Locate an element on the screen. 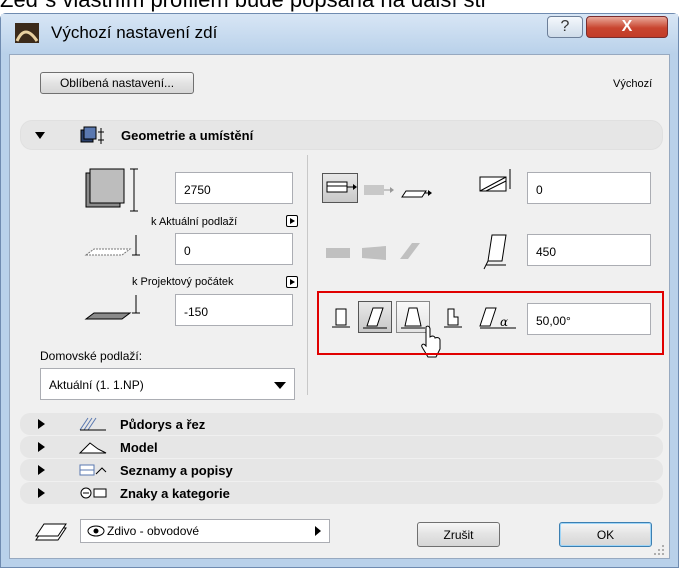 This screenshot has height=568, width=679. section-model-title: Model is located at coordinates (139, 447).